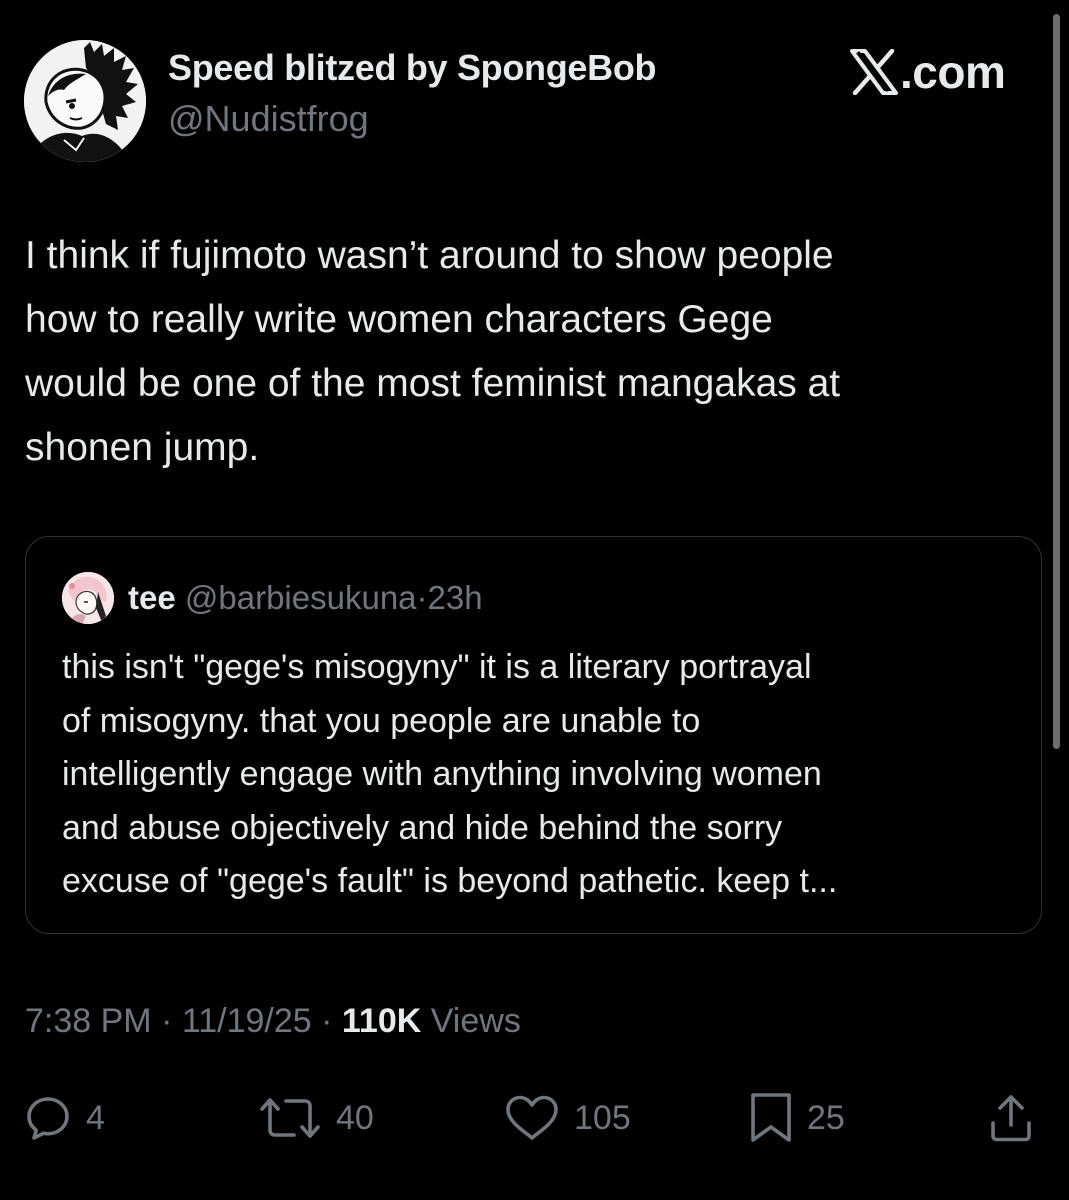 Image resolution: width=1069 pixels, height=1200 pixels. What do you see at coordinates (771, 1118) in the screenshot?
I see `bookmark-icon` at bounding box center [771, 1118].